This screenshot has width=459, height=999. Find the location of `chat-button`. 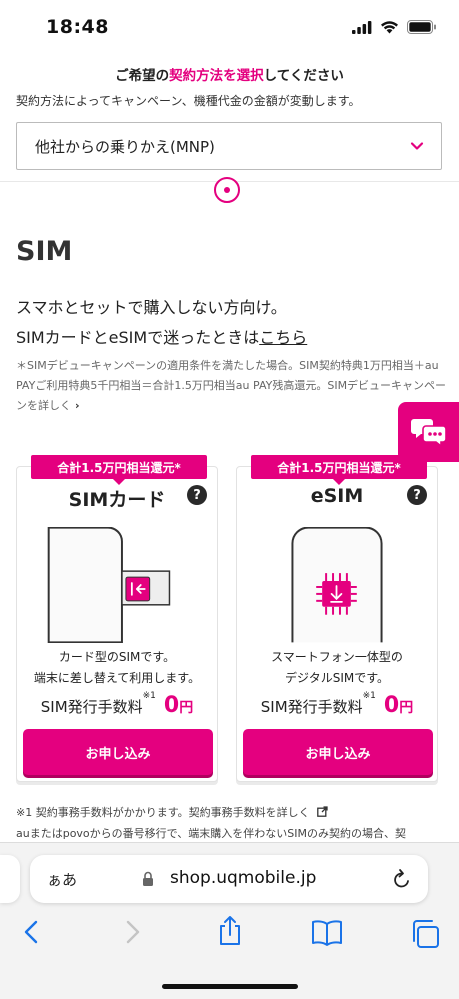

chat-button is located at coordinates (428, 432).